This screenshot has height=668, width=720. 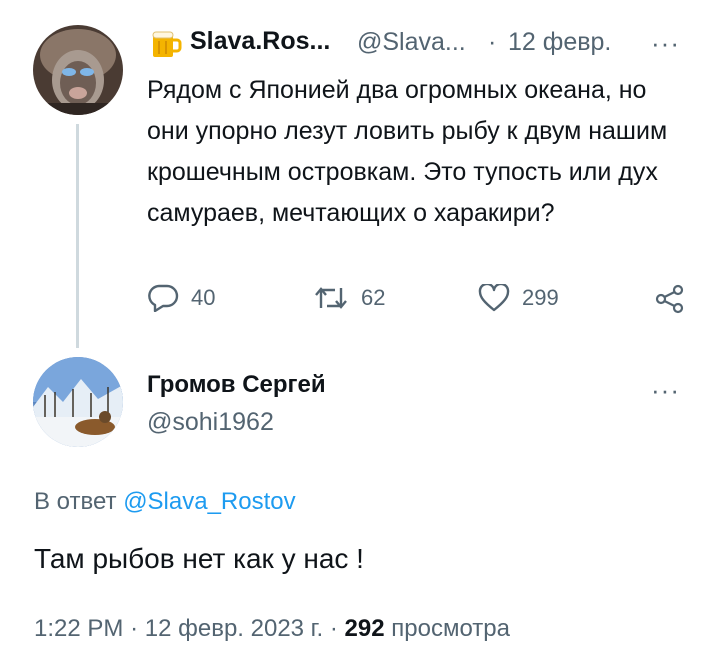 I want to click on share-button, so click(x=670, y=301).